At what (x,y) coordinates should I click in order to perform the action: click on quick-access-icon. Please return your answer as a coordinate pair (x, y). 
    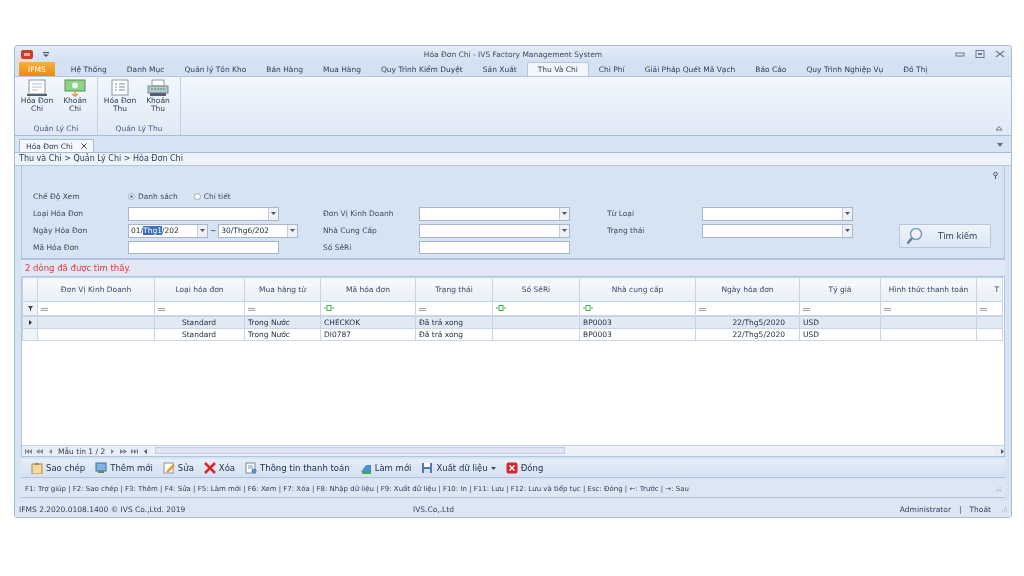
    Looking at the image, I should click on (46, 54).